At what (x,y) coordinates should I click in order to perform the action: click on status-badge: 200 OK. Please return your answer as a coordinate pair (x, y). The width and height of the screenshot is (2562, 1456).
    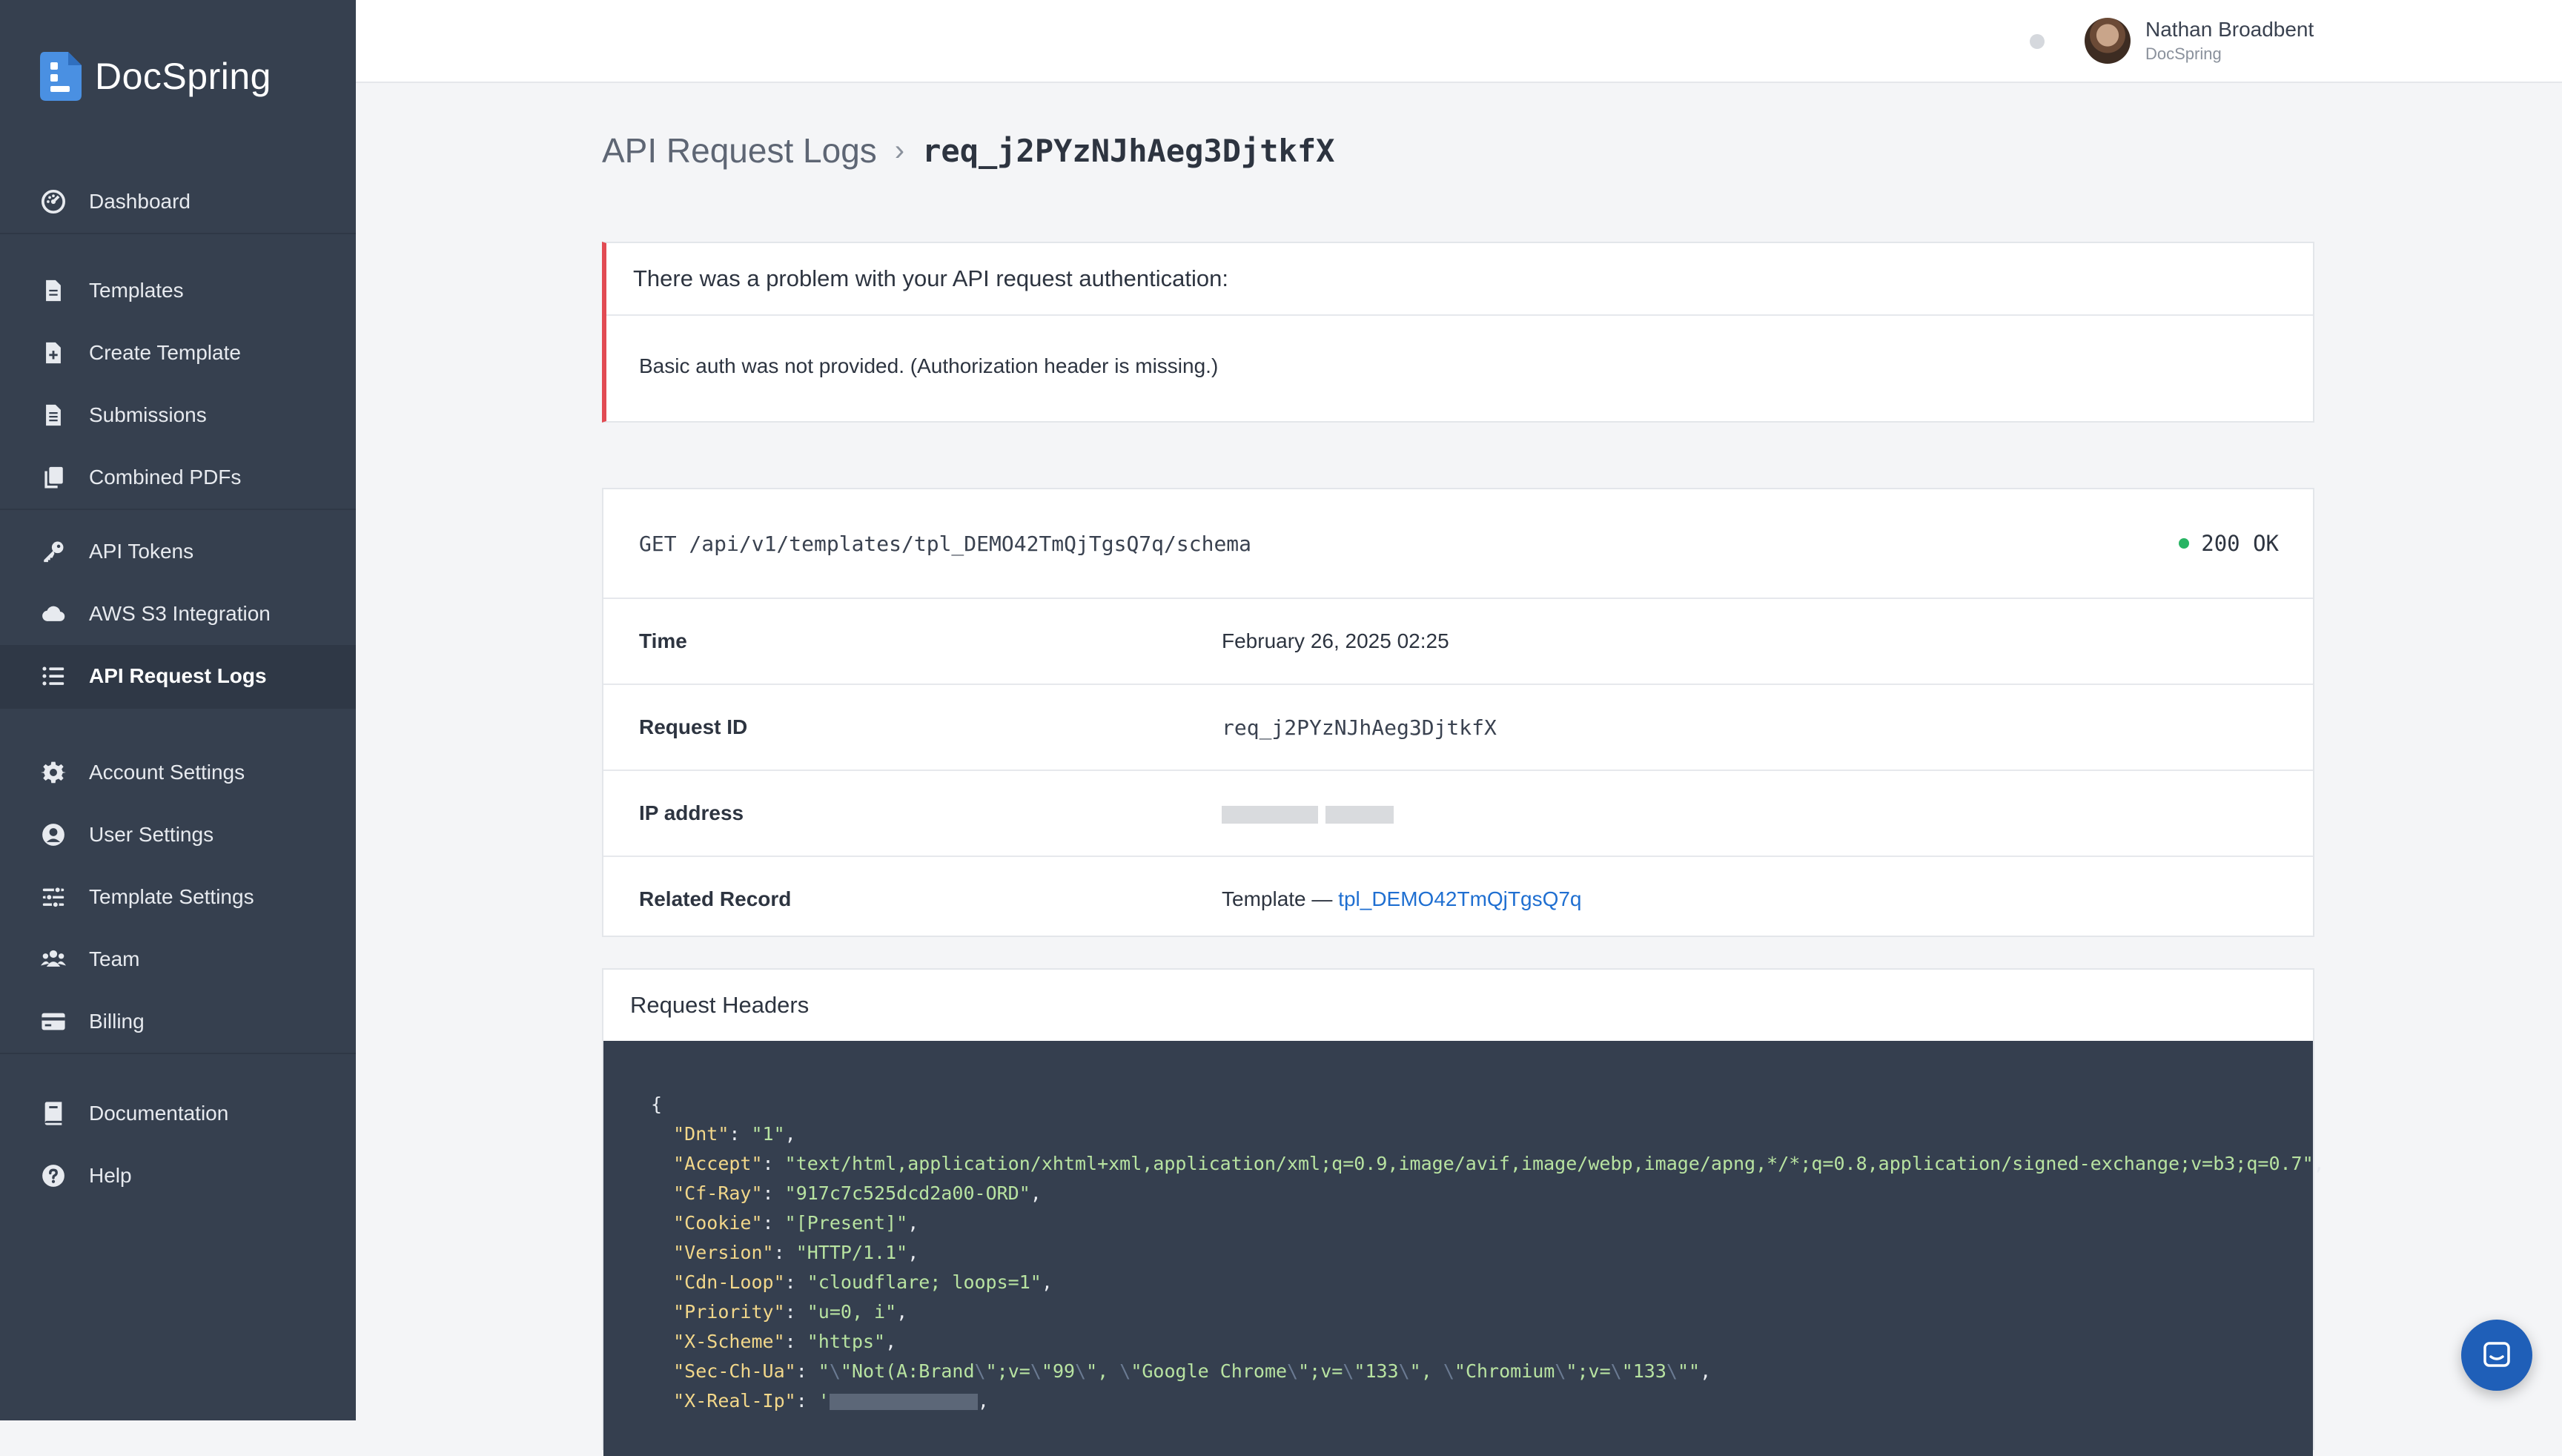
    Looking at the image, I should click on (2229, 543).